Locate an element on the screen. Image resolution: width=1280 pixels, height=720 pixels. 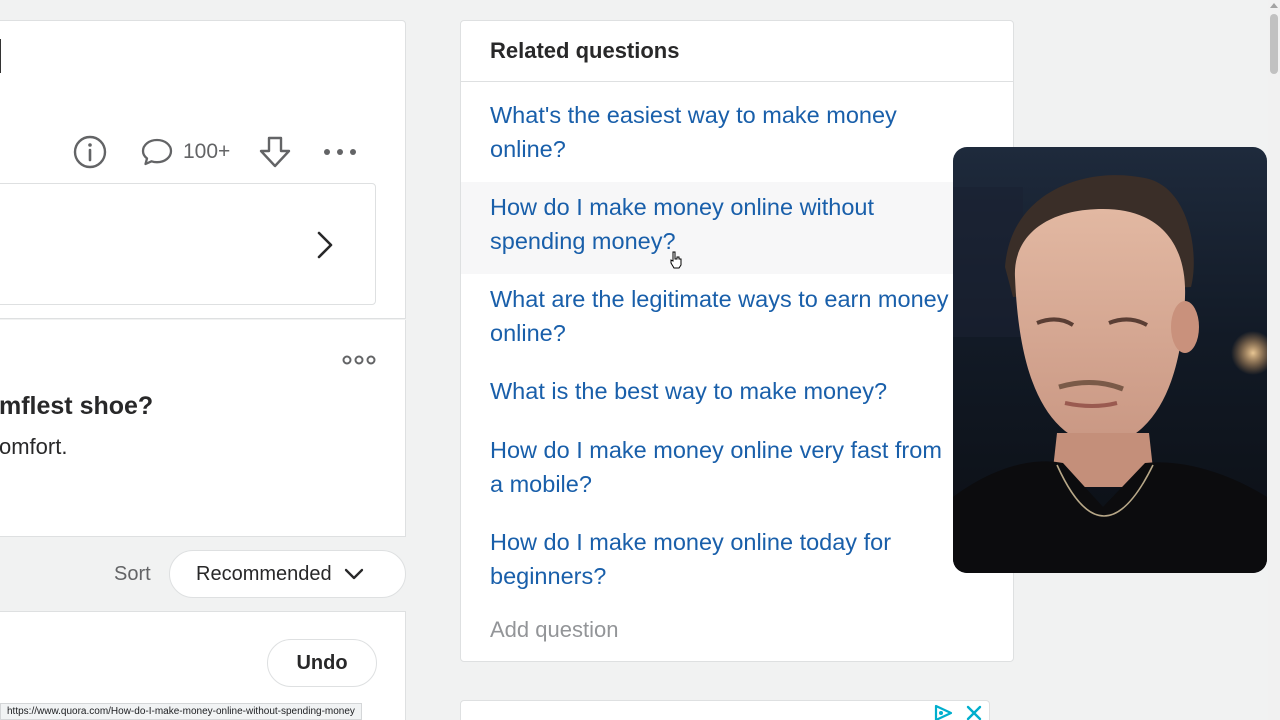
related-questions-heading: Related questions is located at coordinates (585, 50).